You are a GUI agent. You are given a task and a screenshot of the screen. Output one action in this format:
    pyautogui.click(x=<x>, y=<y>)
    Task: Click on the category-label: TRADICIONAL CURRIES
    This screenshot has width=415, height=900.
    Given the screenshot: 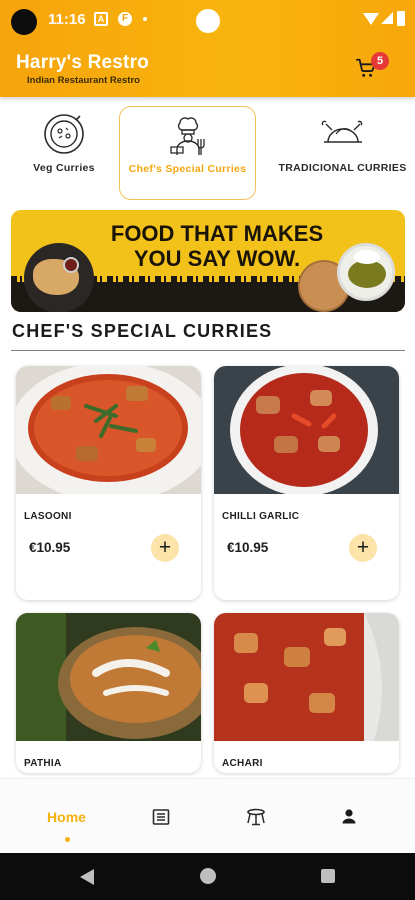 What is the action you would take?
    pyautogui.click(x=342, y=168)
    